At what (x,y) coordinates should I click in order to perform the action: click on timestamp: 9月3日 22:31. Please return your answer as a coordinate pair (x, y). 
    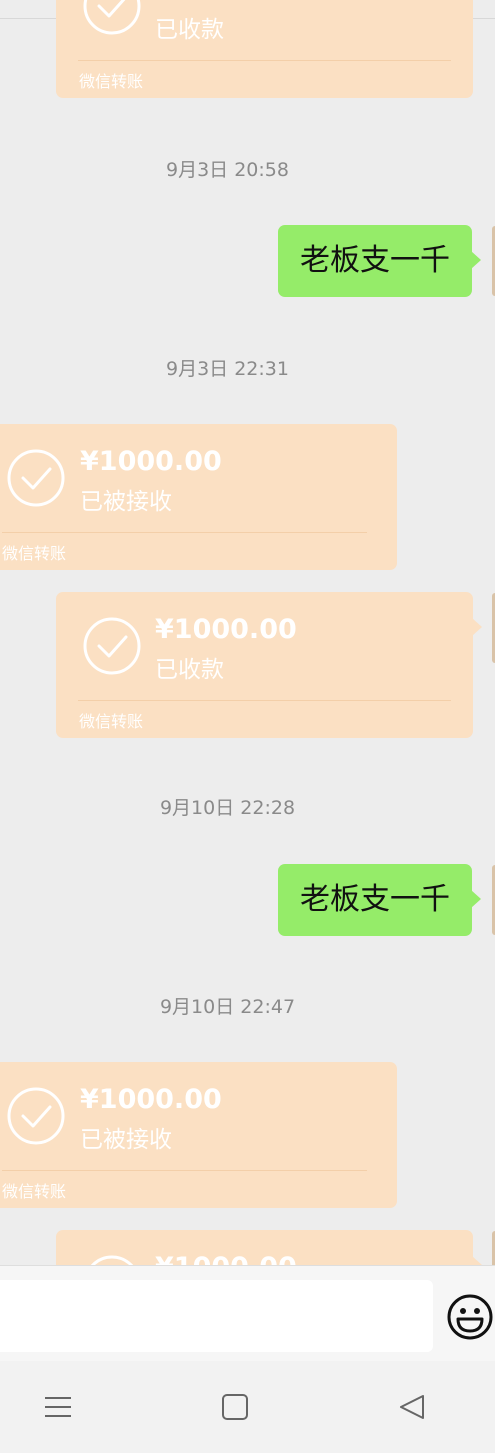
    Looking at the image, I should click on (227, 369).